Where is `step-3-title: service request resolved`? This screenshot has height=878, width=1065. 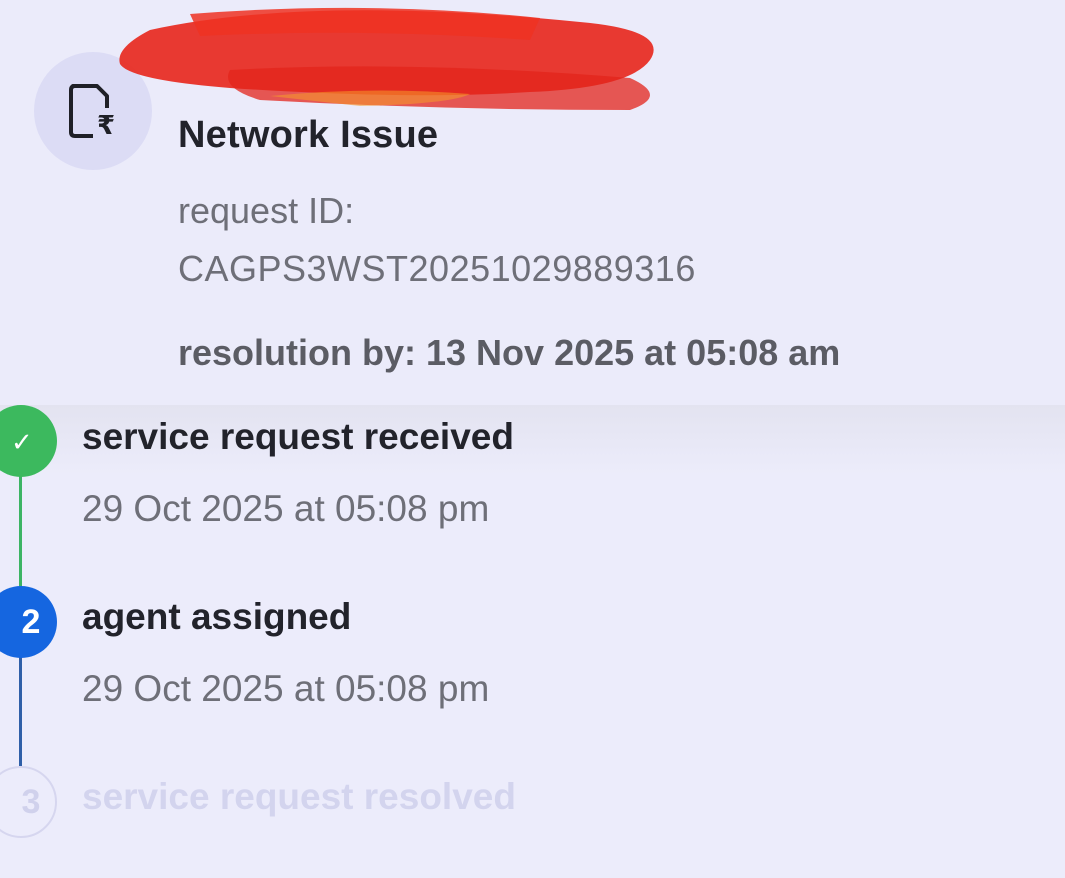 step-3-title: service request resolved is located at coordinates (299, 796).